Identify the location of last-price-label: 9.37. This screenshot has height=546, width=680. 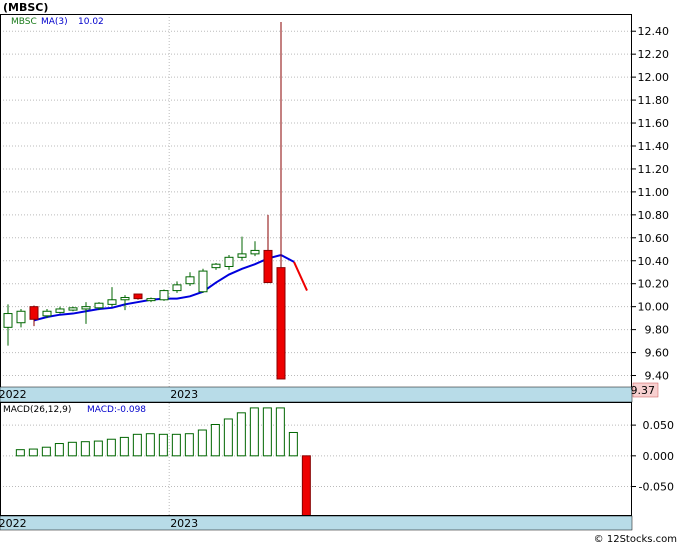
(643, 390).